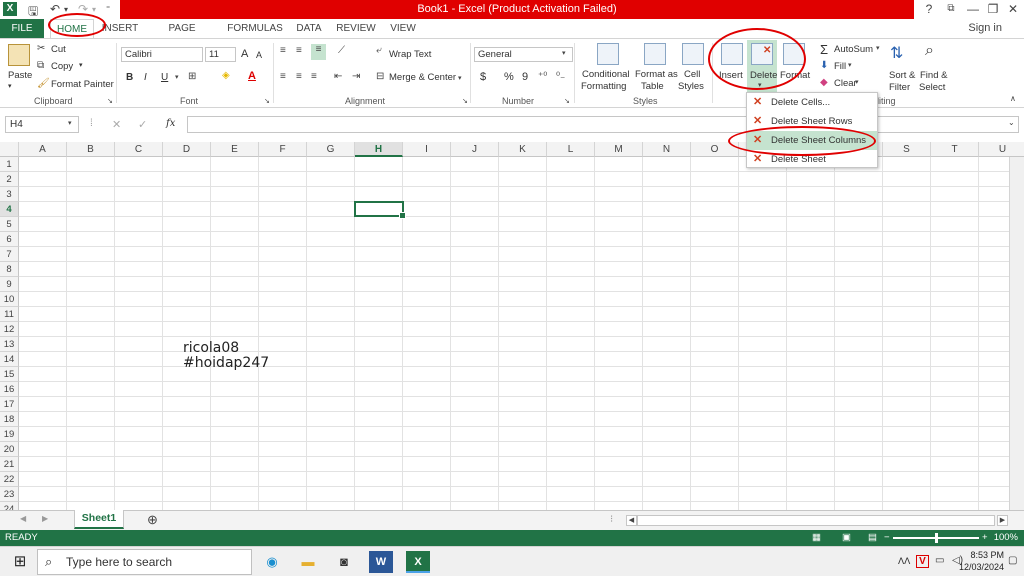 The image size is (1024, 576). What do you see at coordinates (10, 86) in the screenshot?
I see `paste-dropdown-icon: ▾` at bounding box center [10, 86].